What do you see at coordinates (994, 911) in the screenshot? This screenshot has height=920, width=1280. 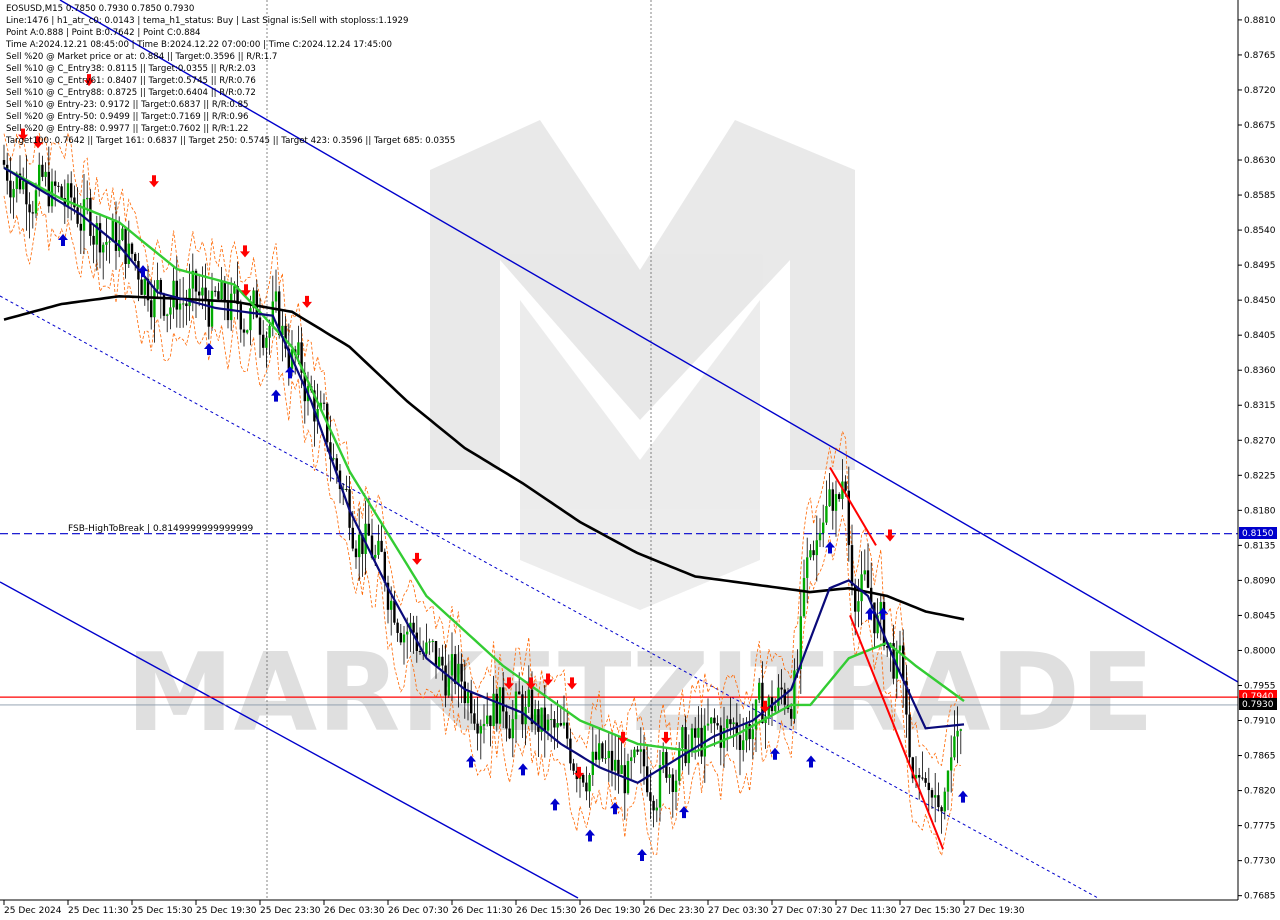 I see `x-tick-label: 27 Dec 19:30` at bounding box center [994, 911].